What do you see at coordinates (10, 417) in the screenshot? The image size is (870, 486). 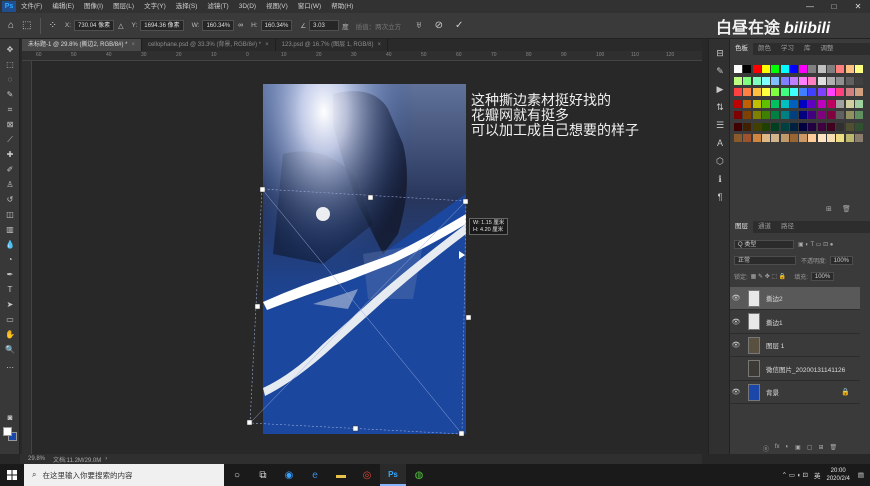 I see `quick-mask-icon: ◙` at bounding box center [10, 417].